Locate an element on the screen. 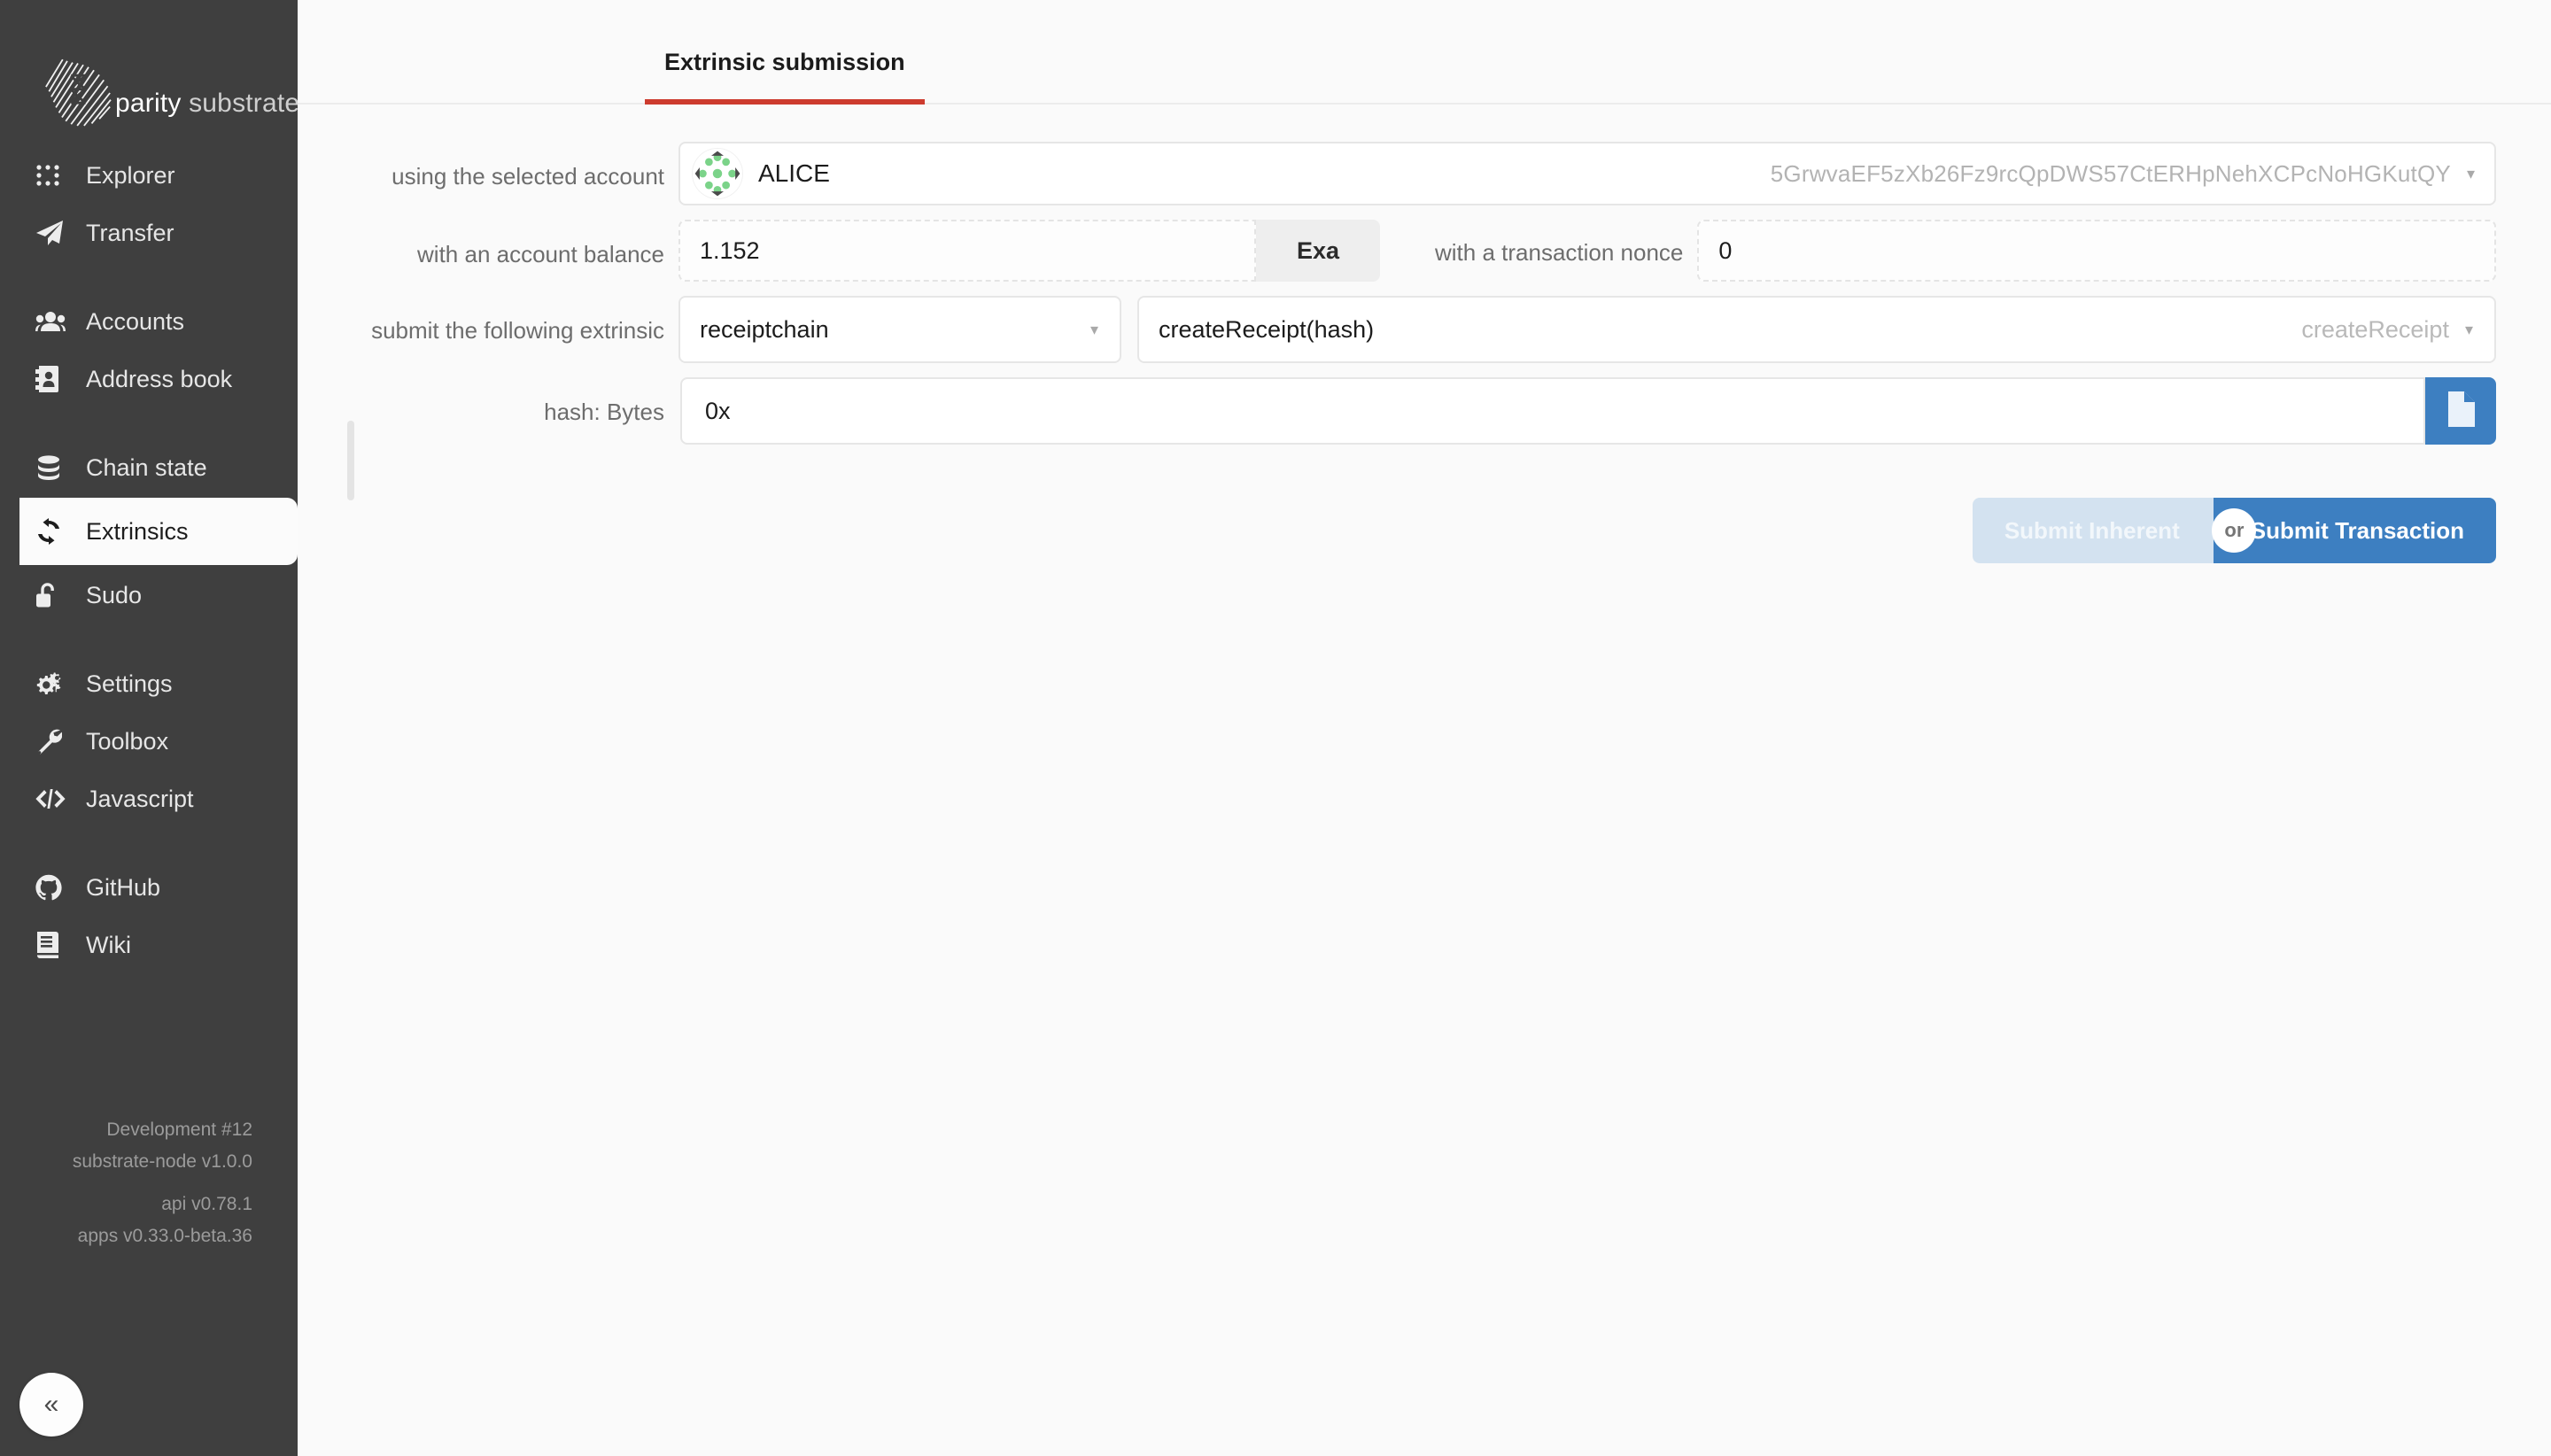 Image resolution: width=2551 pixels, height=1456 pixels. extrinsic-method-hint: createReceipt is located at coordinates (2375, 329).